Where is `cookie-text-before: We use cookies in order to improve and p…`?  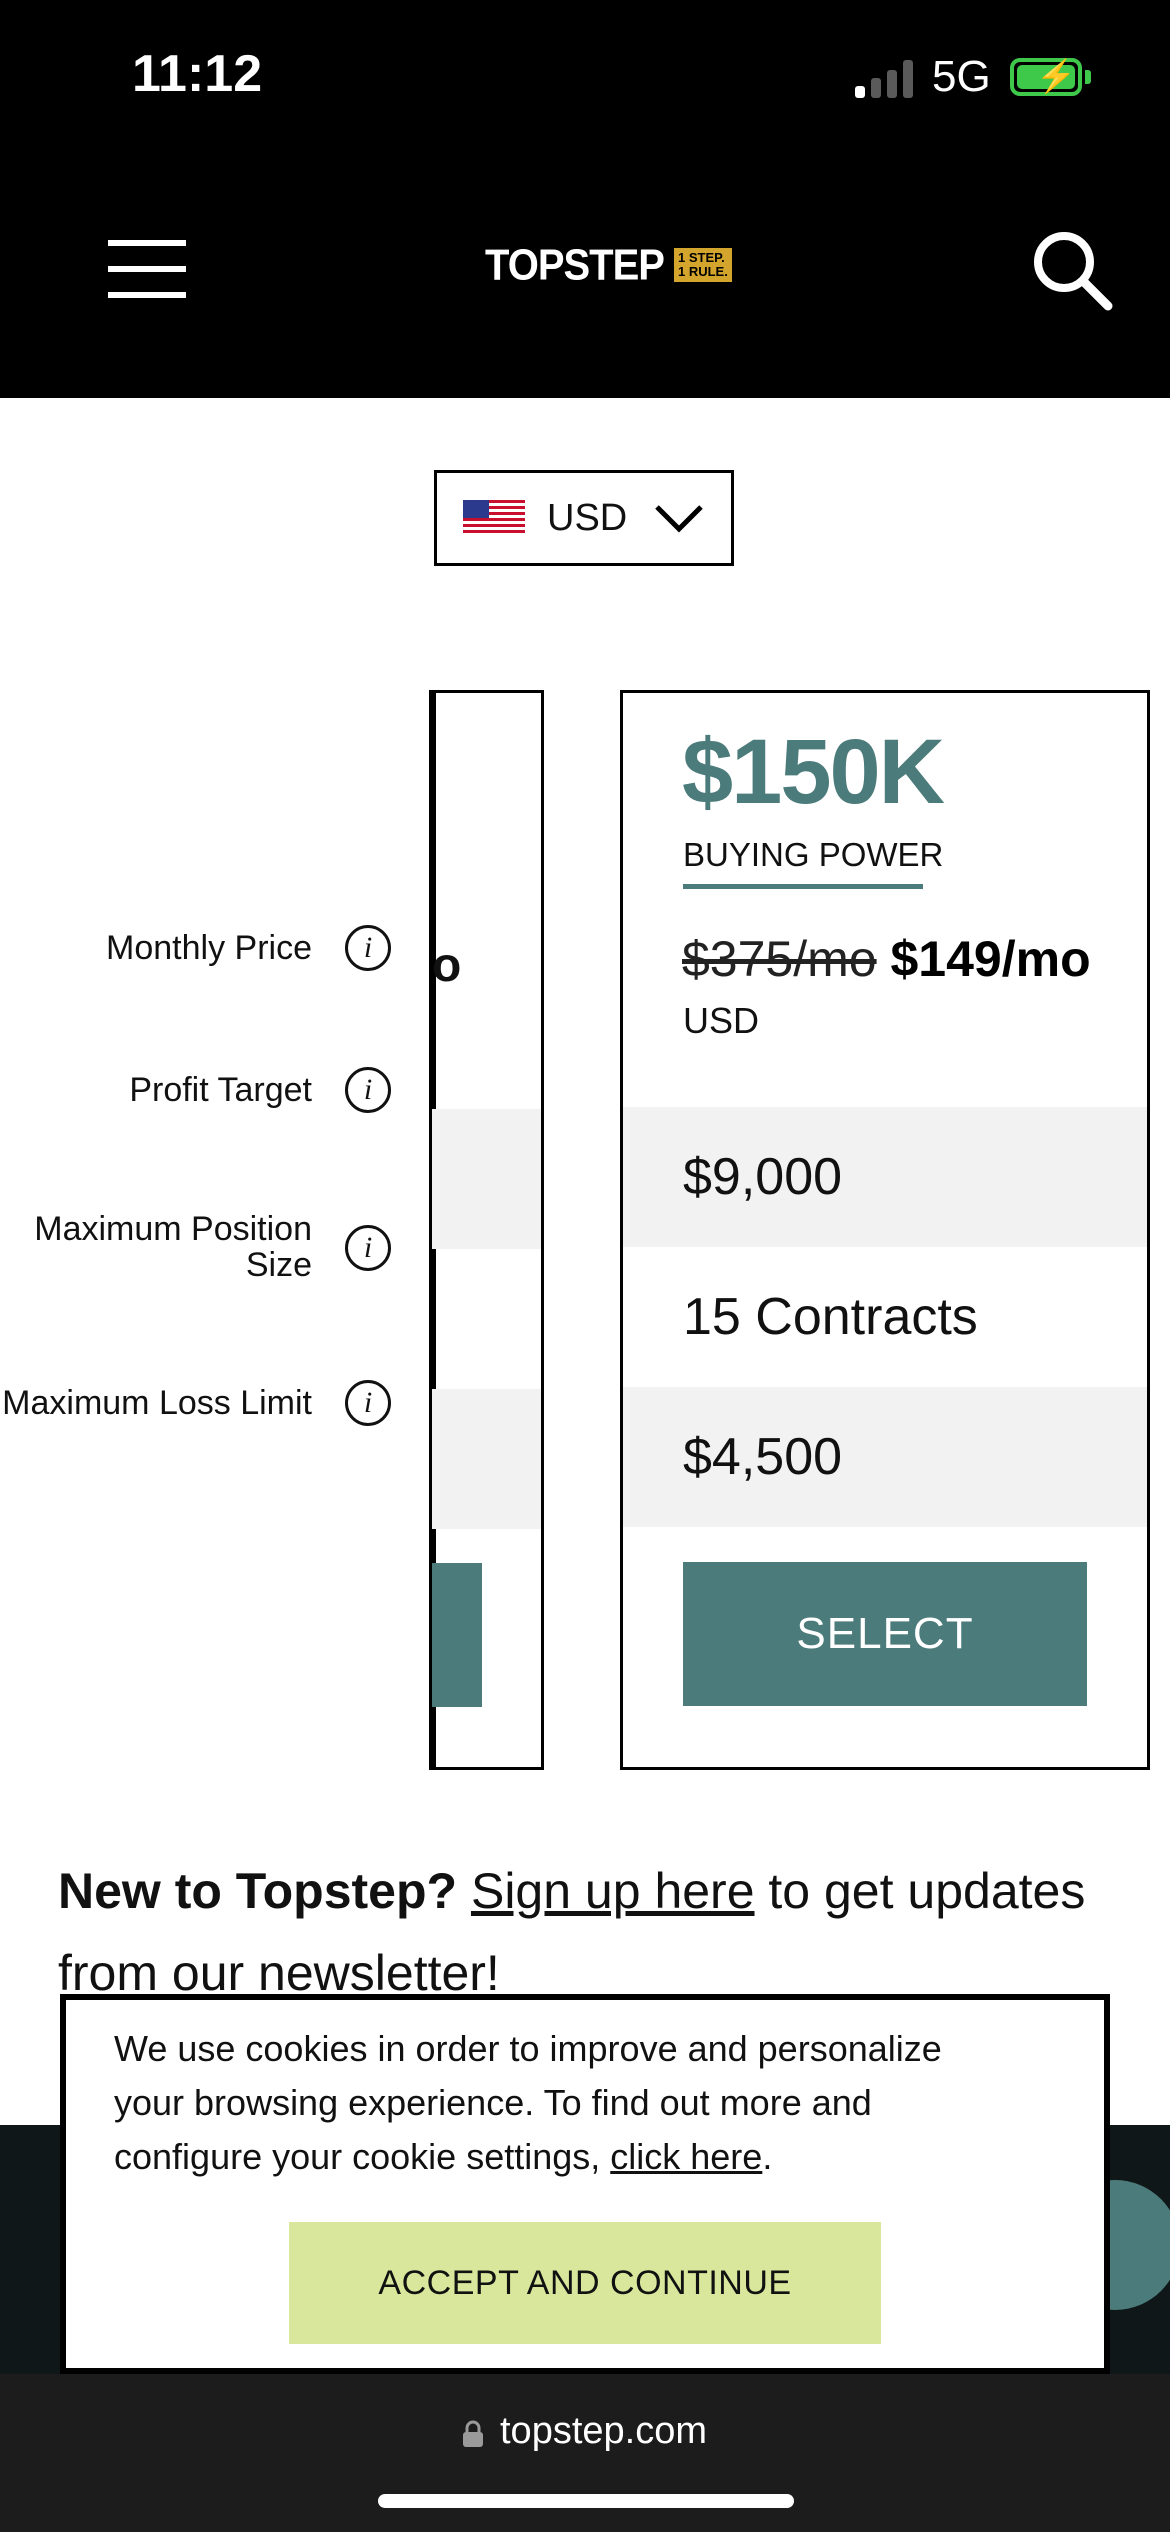 cookie-text-before: We use cookies in order to improve and p… is located at coordinates (528, 2102).